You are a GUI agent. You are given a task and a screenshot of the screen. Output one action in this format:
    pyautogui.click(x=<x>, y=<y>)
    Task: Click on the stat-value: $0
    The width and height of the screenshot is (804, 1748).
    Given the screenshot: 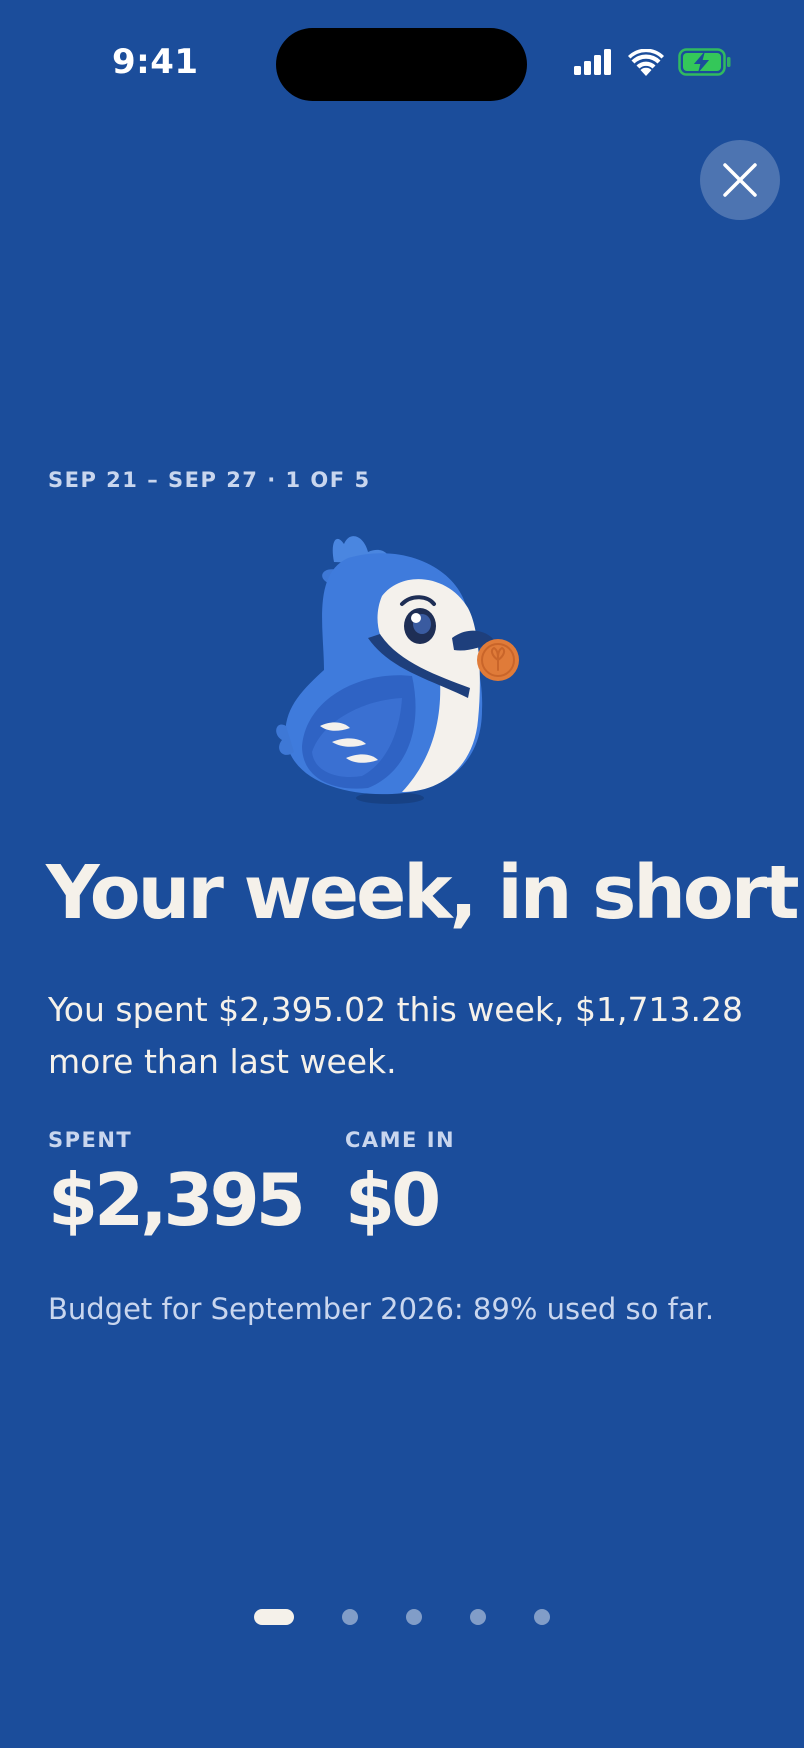 What is the action you would take?
    pyautogui.click(x=393, y=1200)
    